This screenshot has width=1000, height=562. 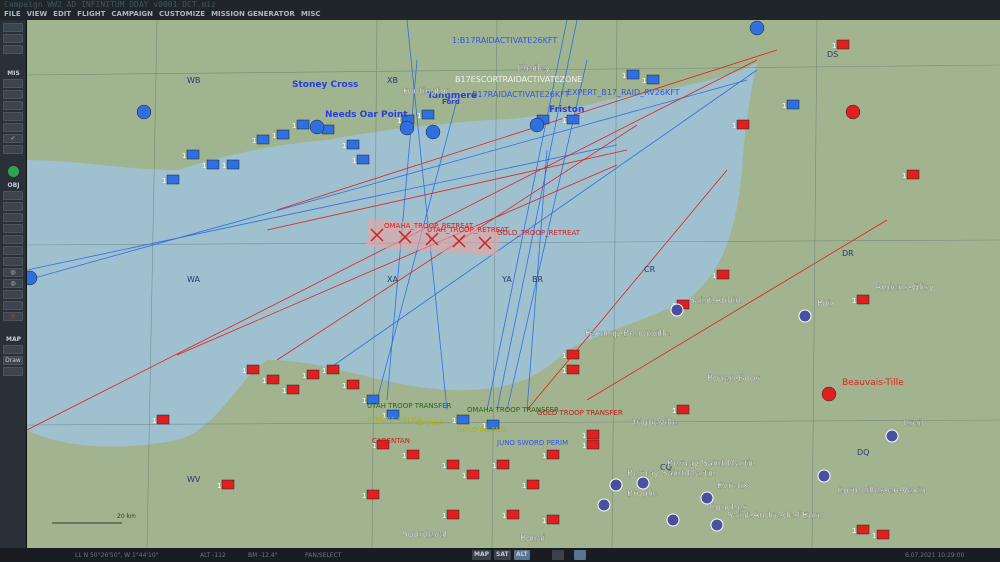 I want to click on briefing-button, so click(x=13, y=83).